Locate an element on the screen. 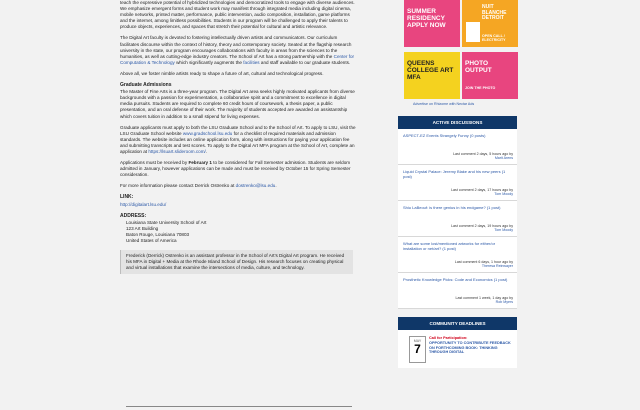 The height and width of the screenshot is (410, 640). address-label: ADDRESS: is located at coordinates (133, 215).